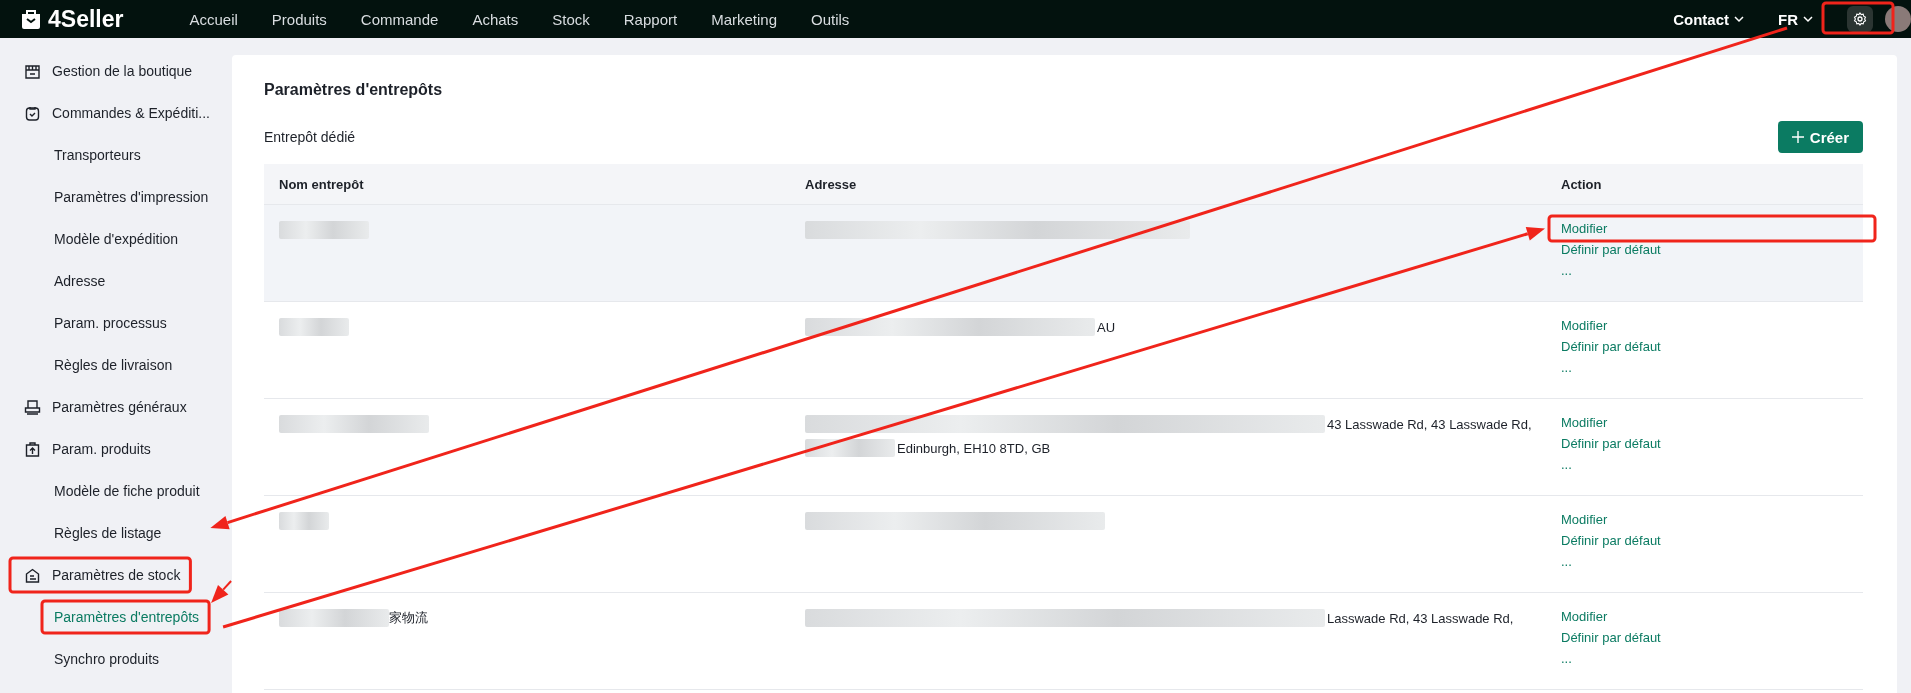  What do you see at coordinates (115, 575) in the screenshot?
I see `sidebar-item: Paramètres de stock` at bounding box center [115, 575].